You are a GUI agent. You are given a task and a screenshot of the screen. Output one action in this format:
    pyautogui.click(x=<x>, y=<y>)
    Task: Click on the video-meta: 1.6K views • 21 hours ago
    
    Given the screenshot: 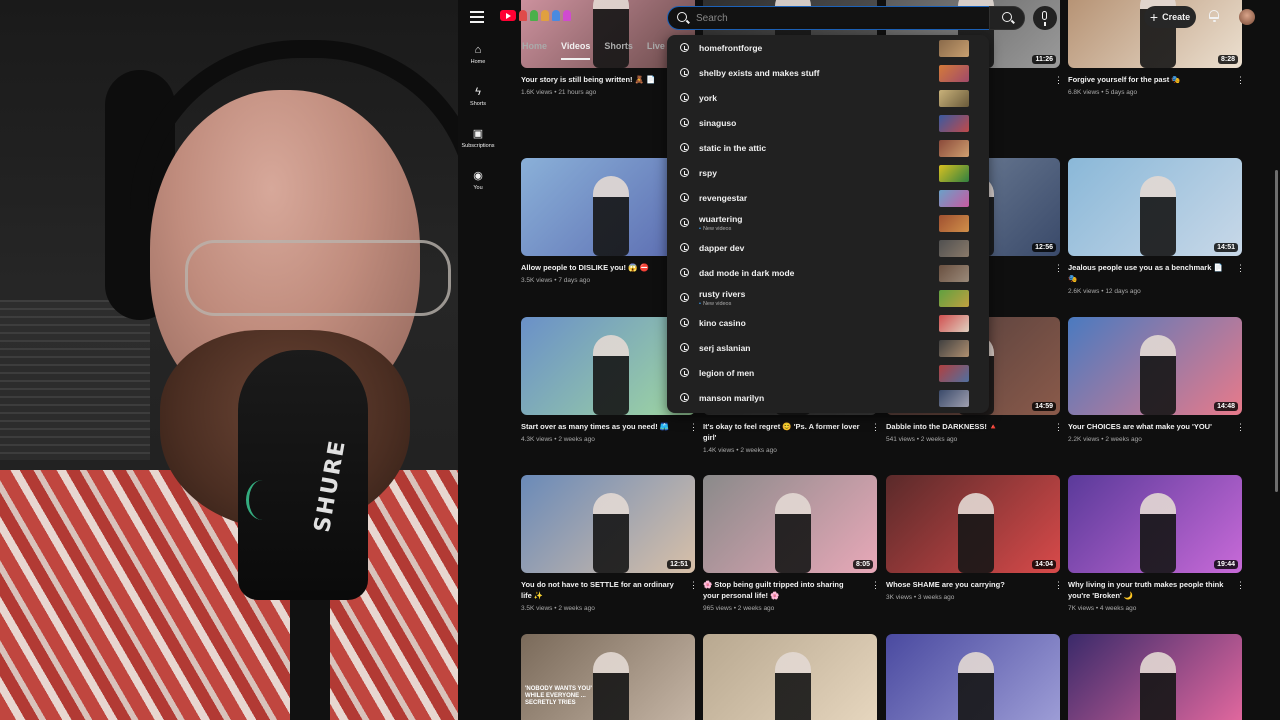 What is the action you would take?
    pyautogui.click(x=559, y=92)
    